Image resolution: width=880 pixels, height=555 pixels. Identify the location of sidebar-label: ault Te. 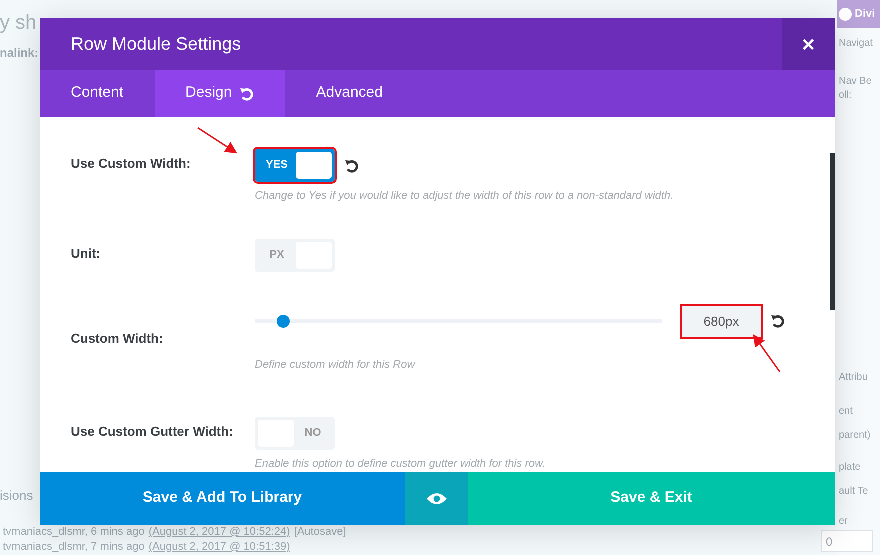
(853, 492).